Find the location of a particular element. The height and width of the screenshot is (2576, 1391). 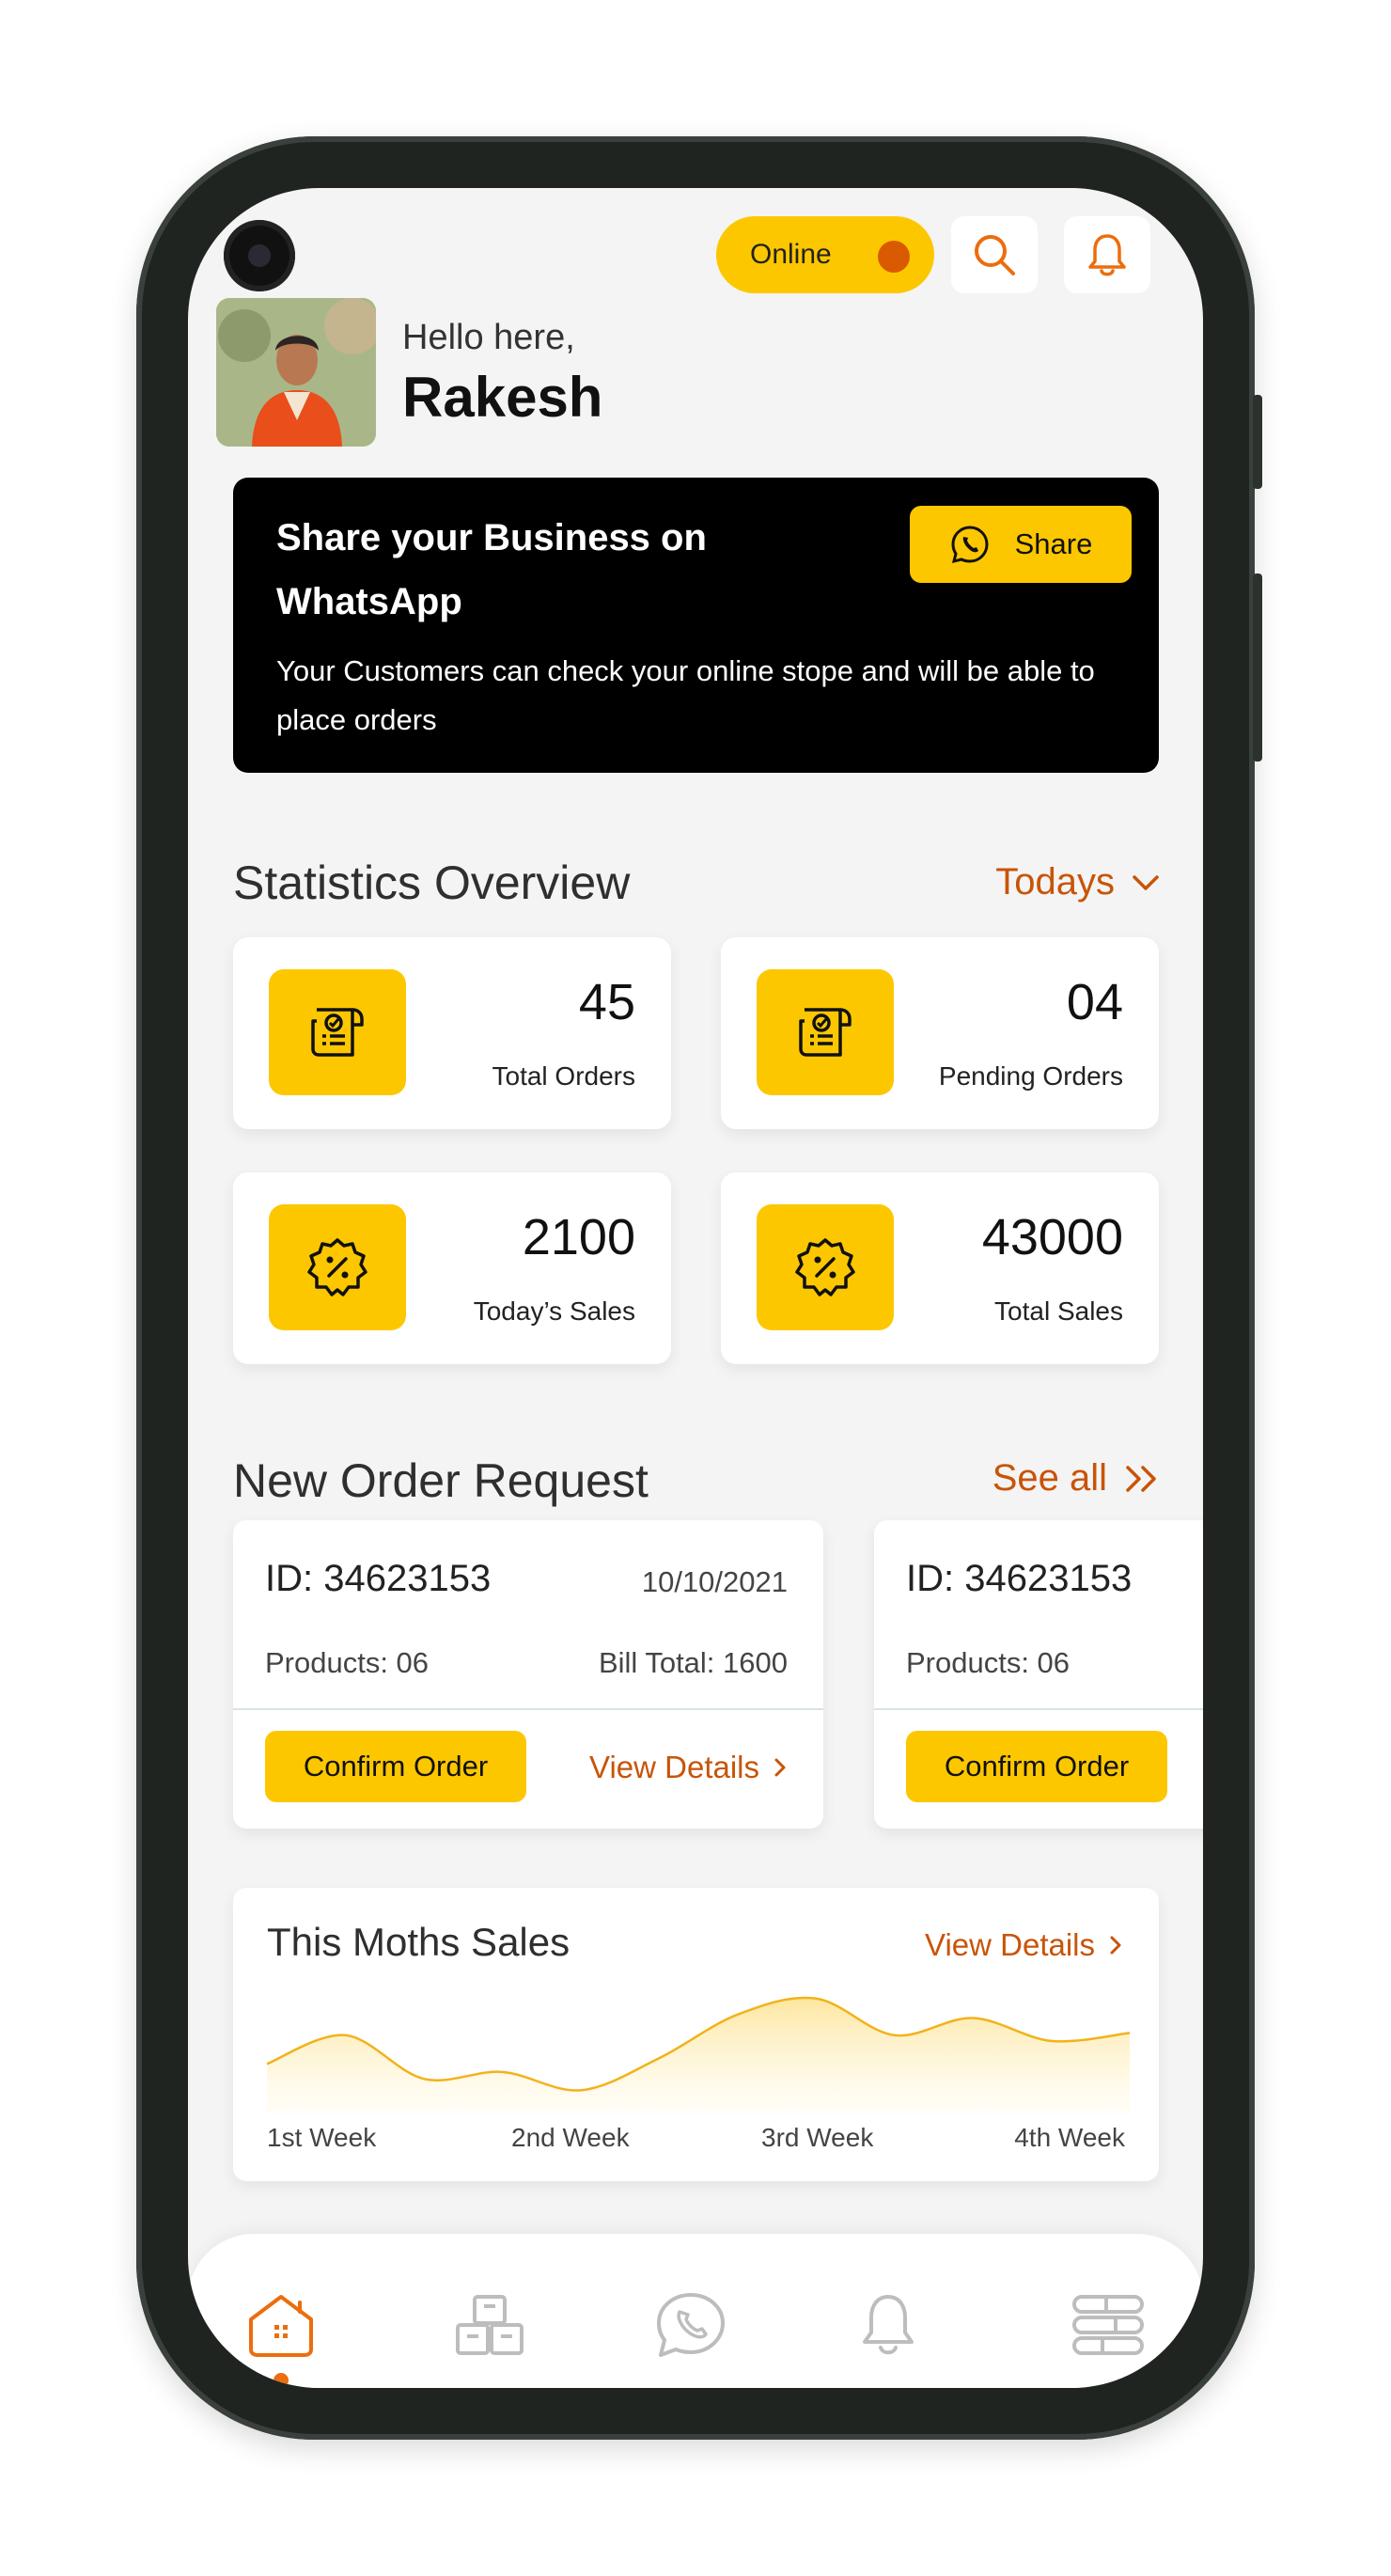

chart-x-label: 3rd Week is located at coordinates (818, 2138).